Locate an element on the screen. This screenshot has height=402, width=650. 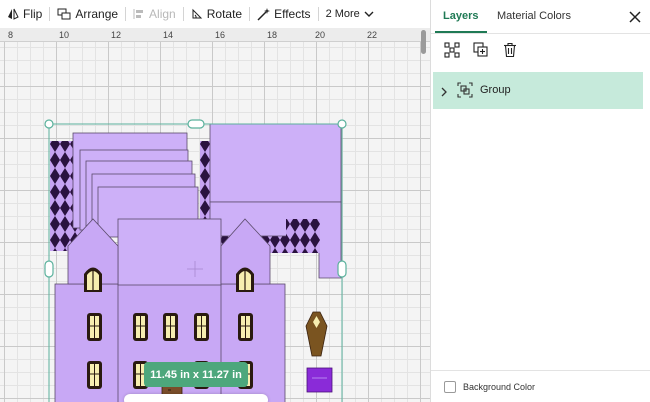
arrange-icon is located at coordinates (64, 14).